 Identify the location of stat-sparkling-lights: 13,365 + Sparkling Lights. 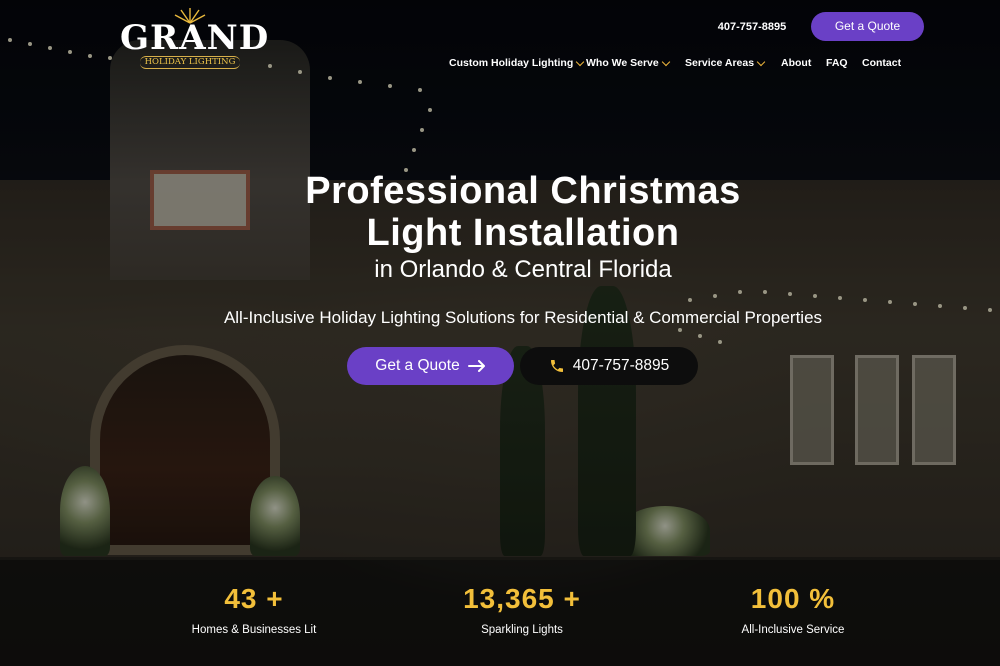
(522, 610).